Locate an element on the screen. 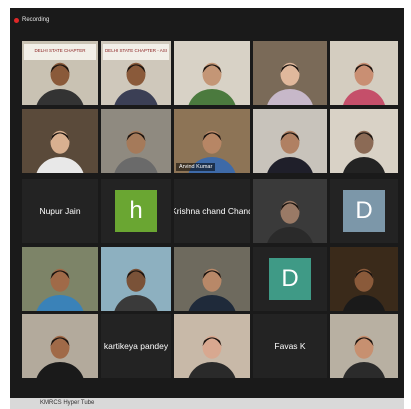  participant-tile: kartikeya pandey is located at coordinates (136, 346).